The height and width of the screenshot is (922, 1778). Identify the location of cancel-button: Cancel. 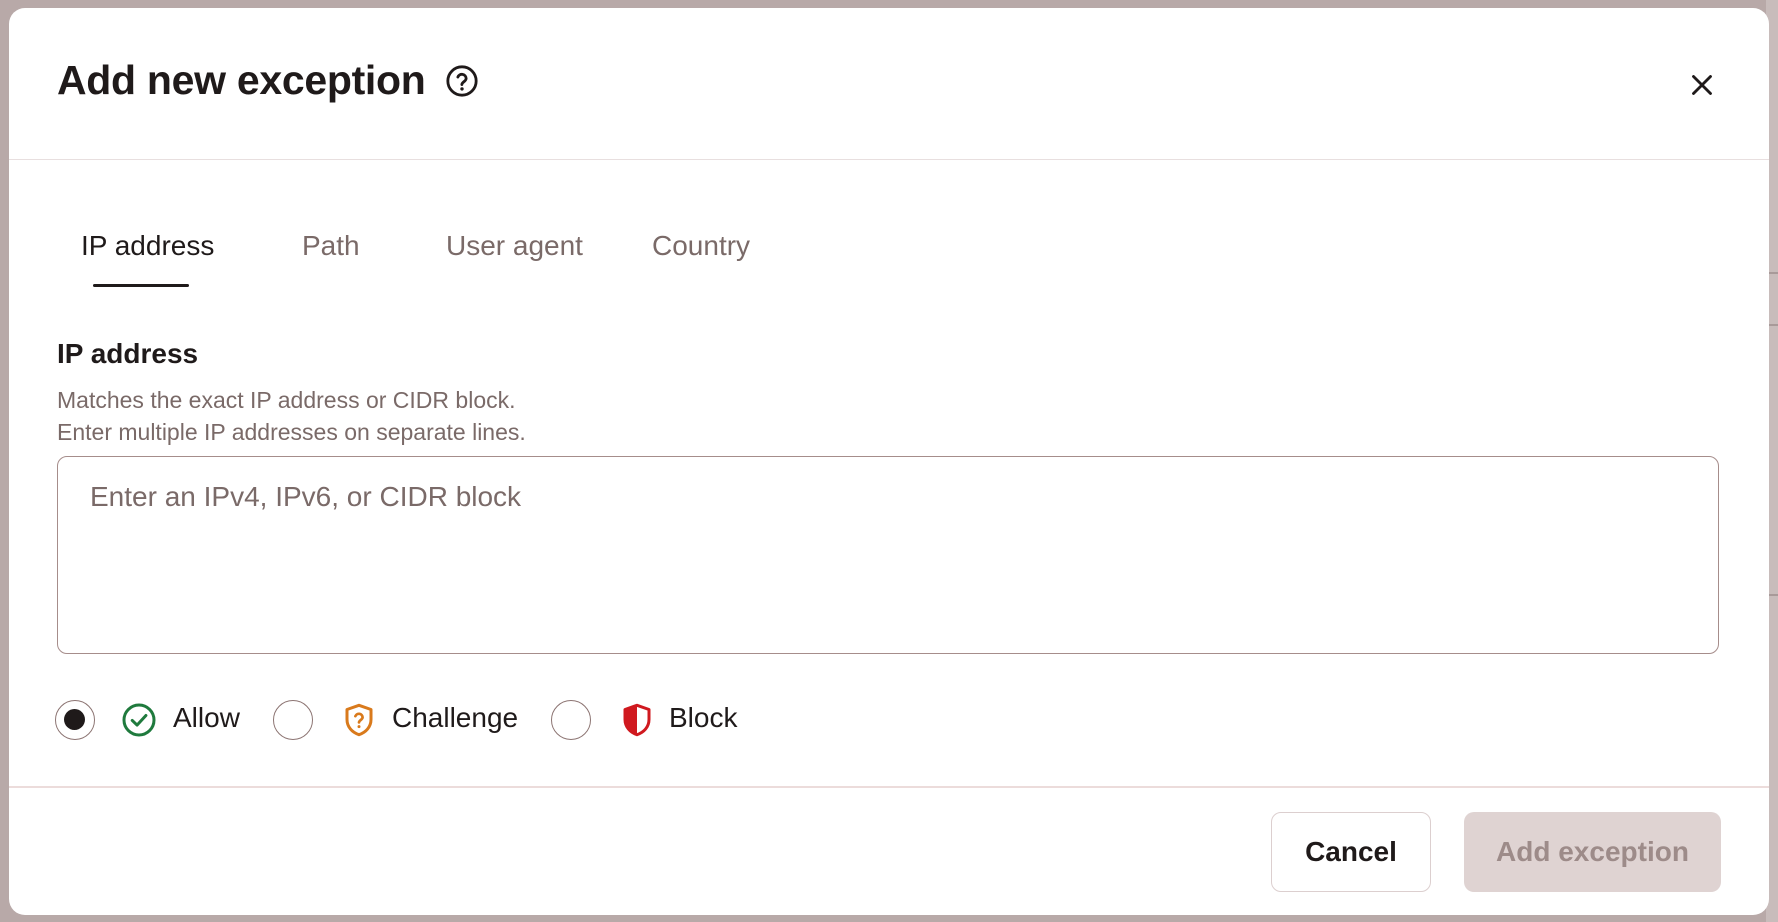
(1351, 852).